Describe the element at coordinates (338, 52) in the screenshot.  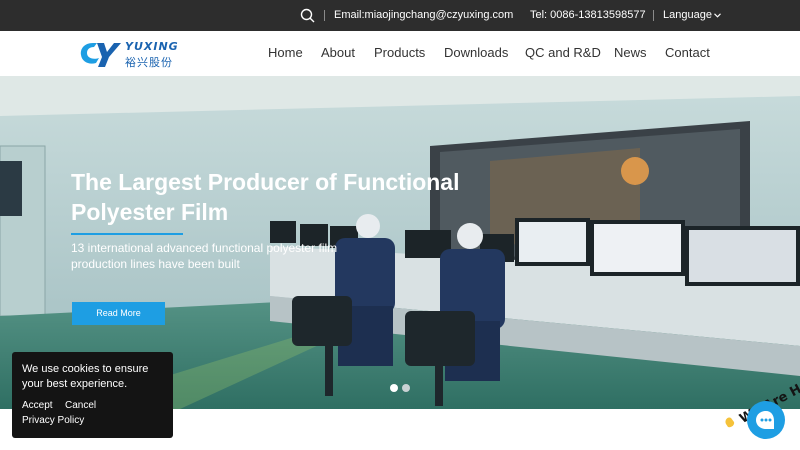
I see `nav-item-about: About` at that location.